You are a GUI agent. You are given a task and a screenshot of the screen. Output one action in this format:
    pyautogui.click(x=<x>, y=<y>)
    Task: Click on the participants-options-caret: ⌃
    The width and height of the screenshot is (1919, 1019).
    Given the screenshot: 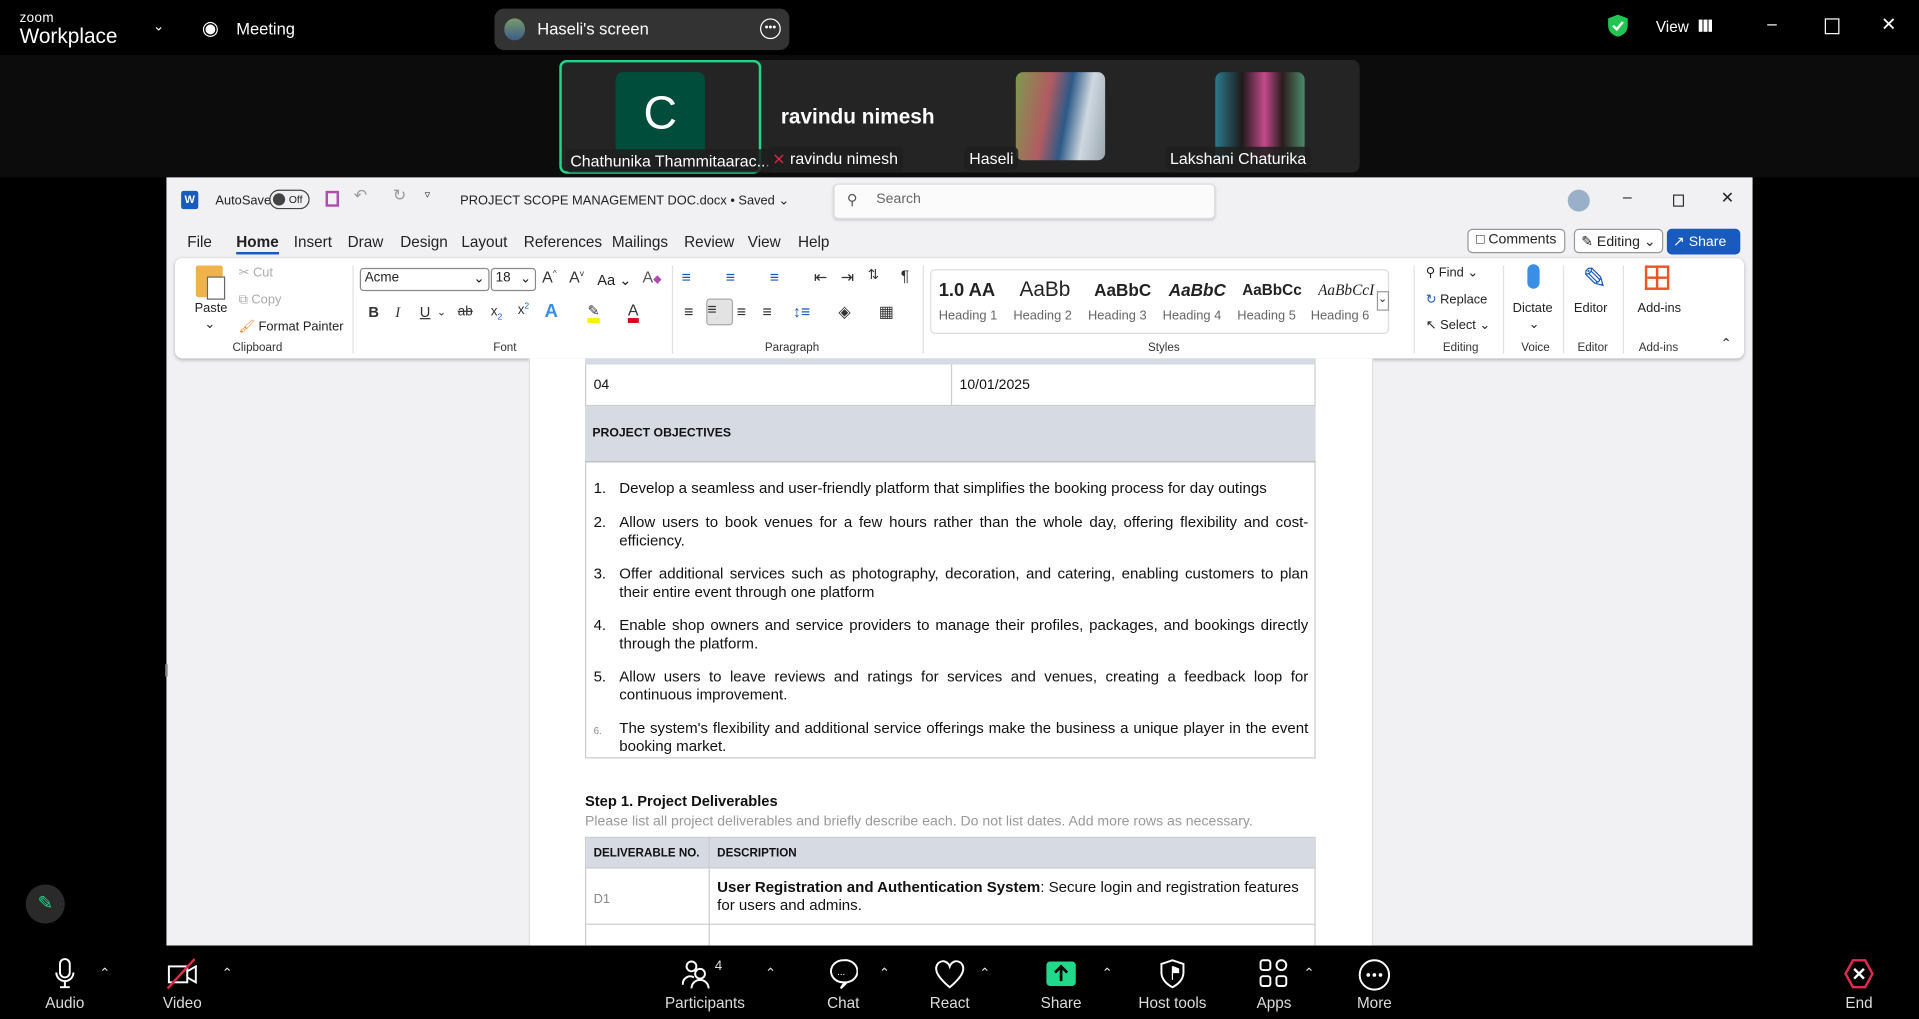 What is the action you would take?
    pyautogui.click(x=770, y=973)
    